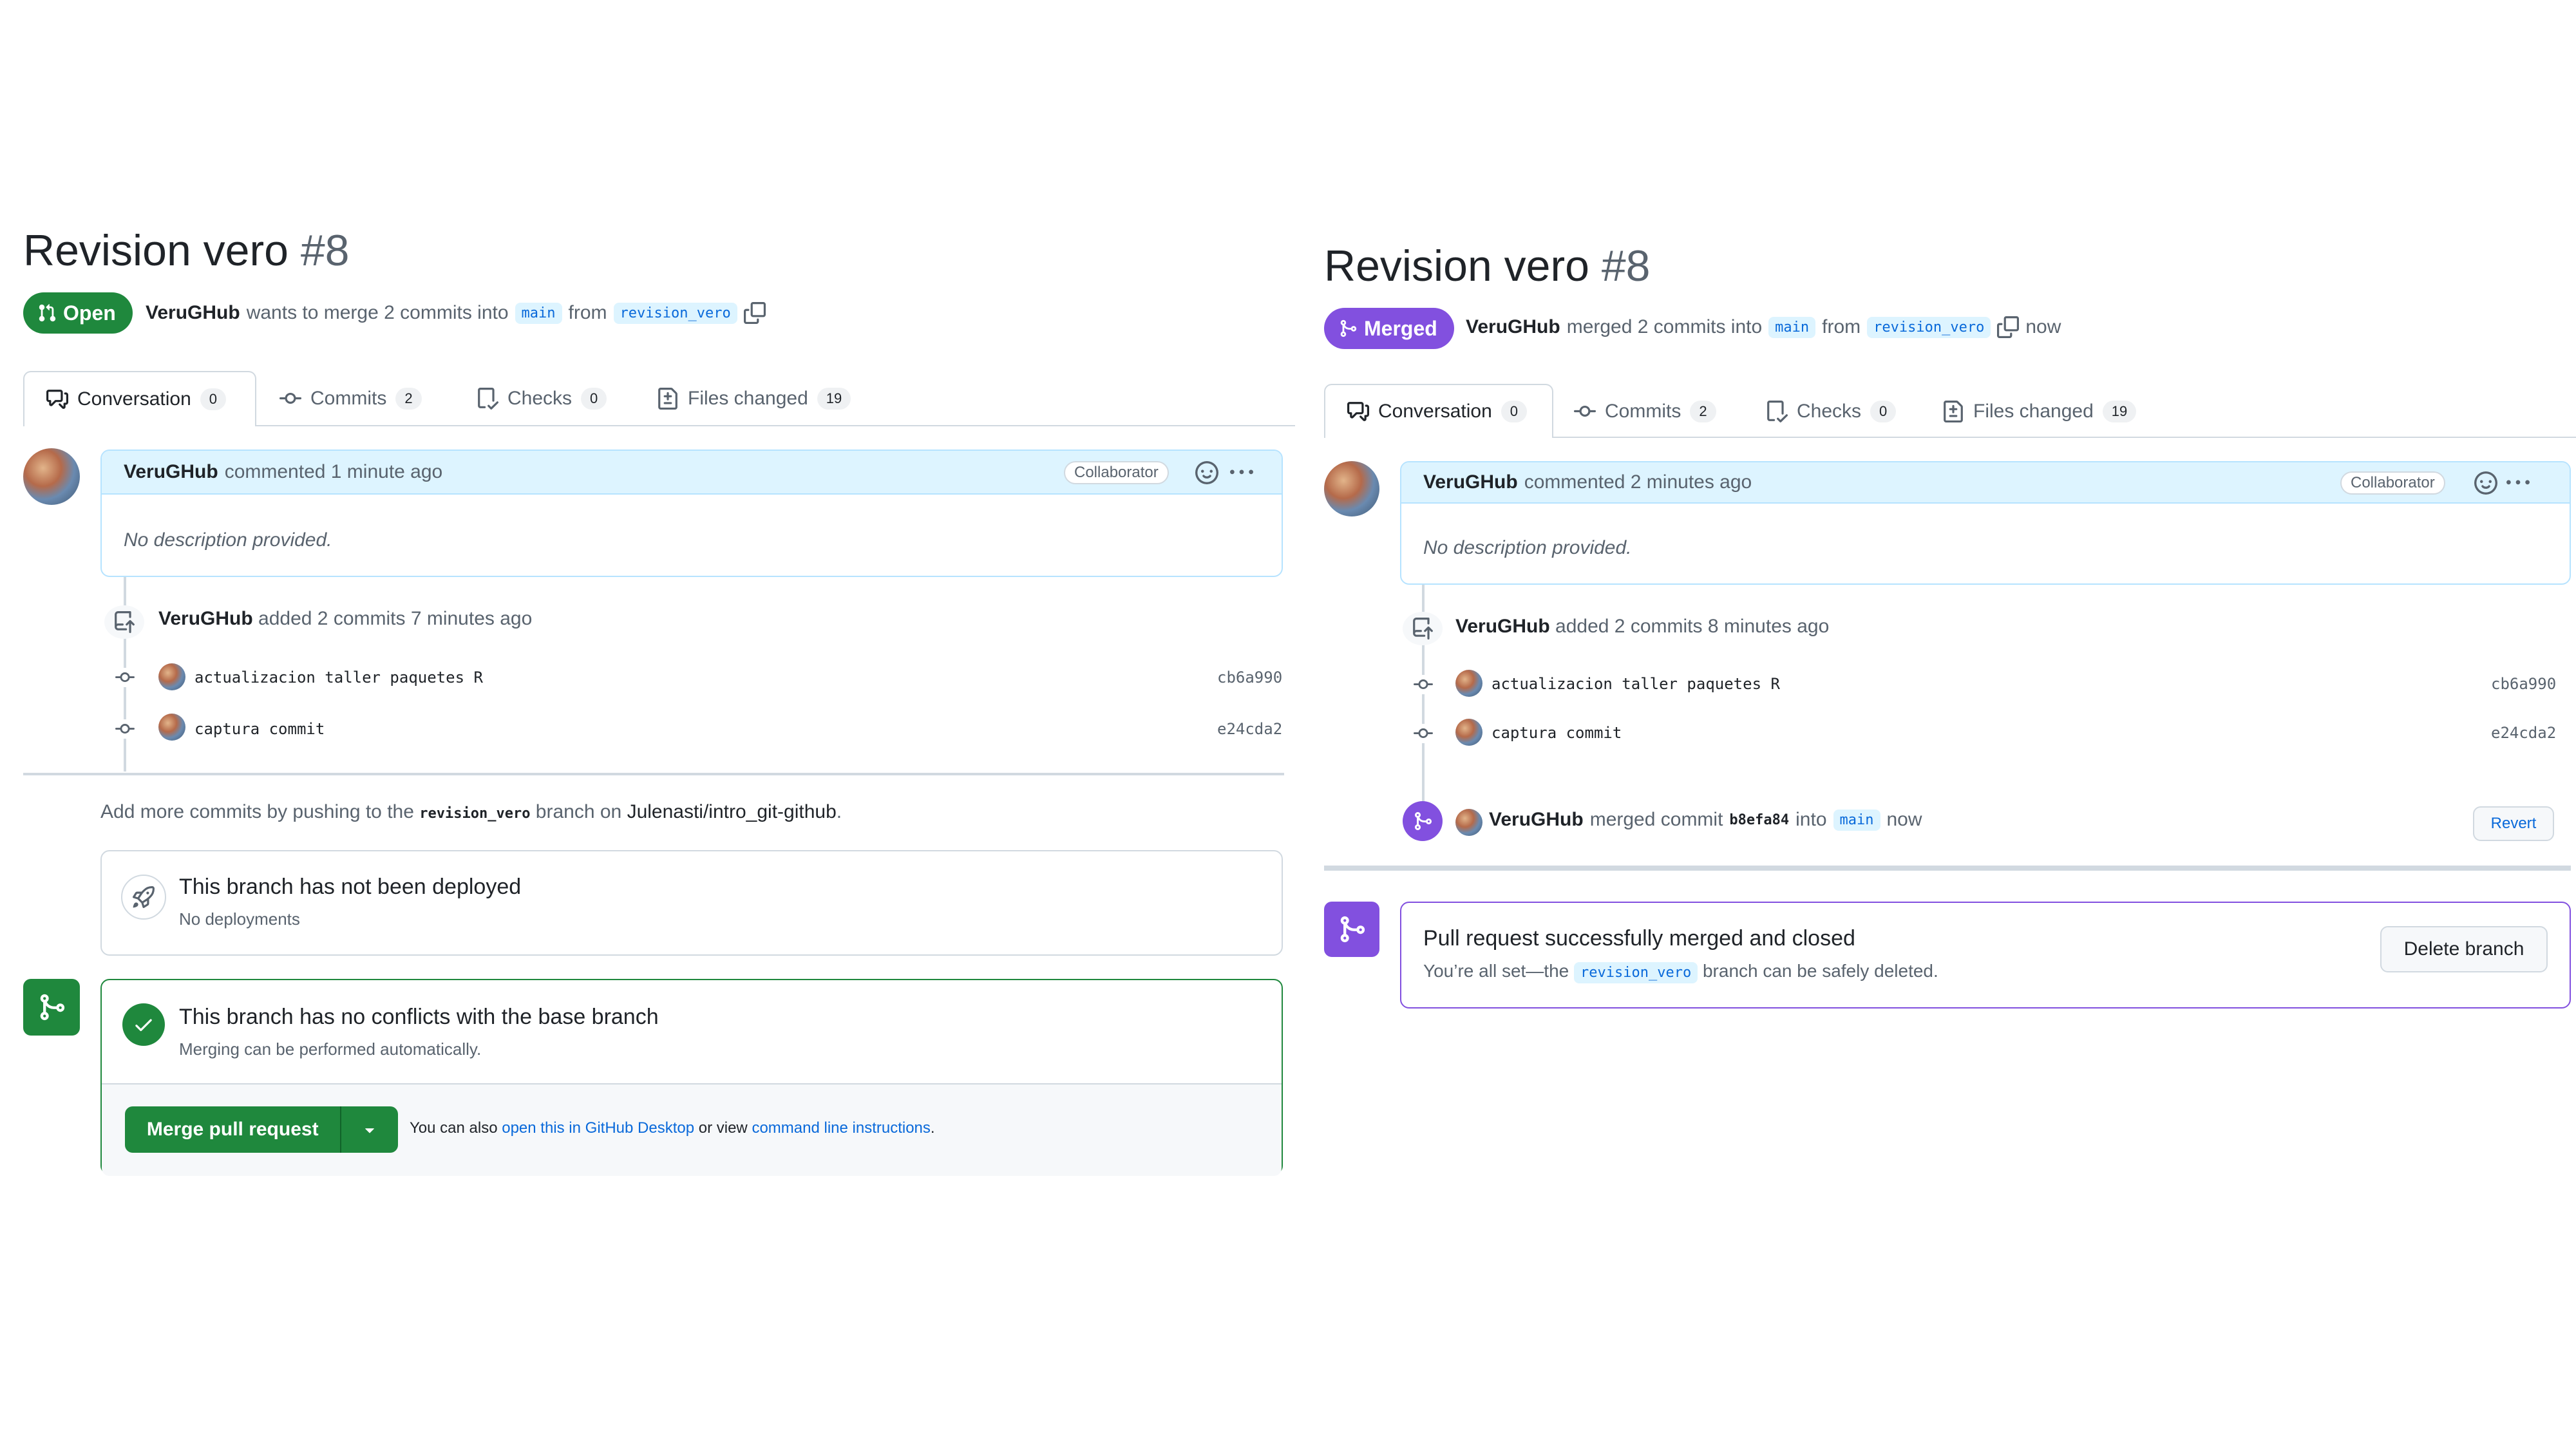  What do you see at coordinates (2392, 483) in the screenshot?
I see `collaborator-badge: Collaborator` at bounding box center [2392, 483].